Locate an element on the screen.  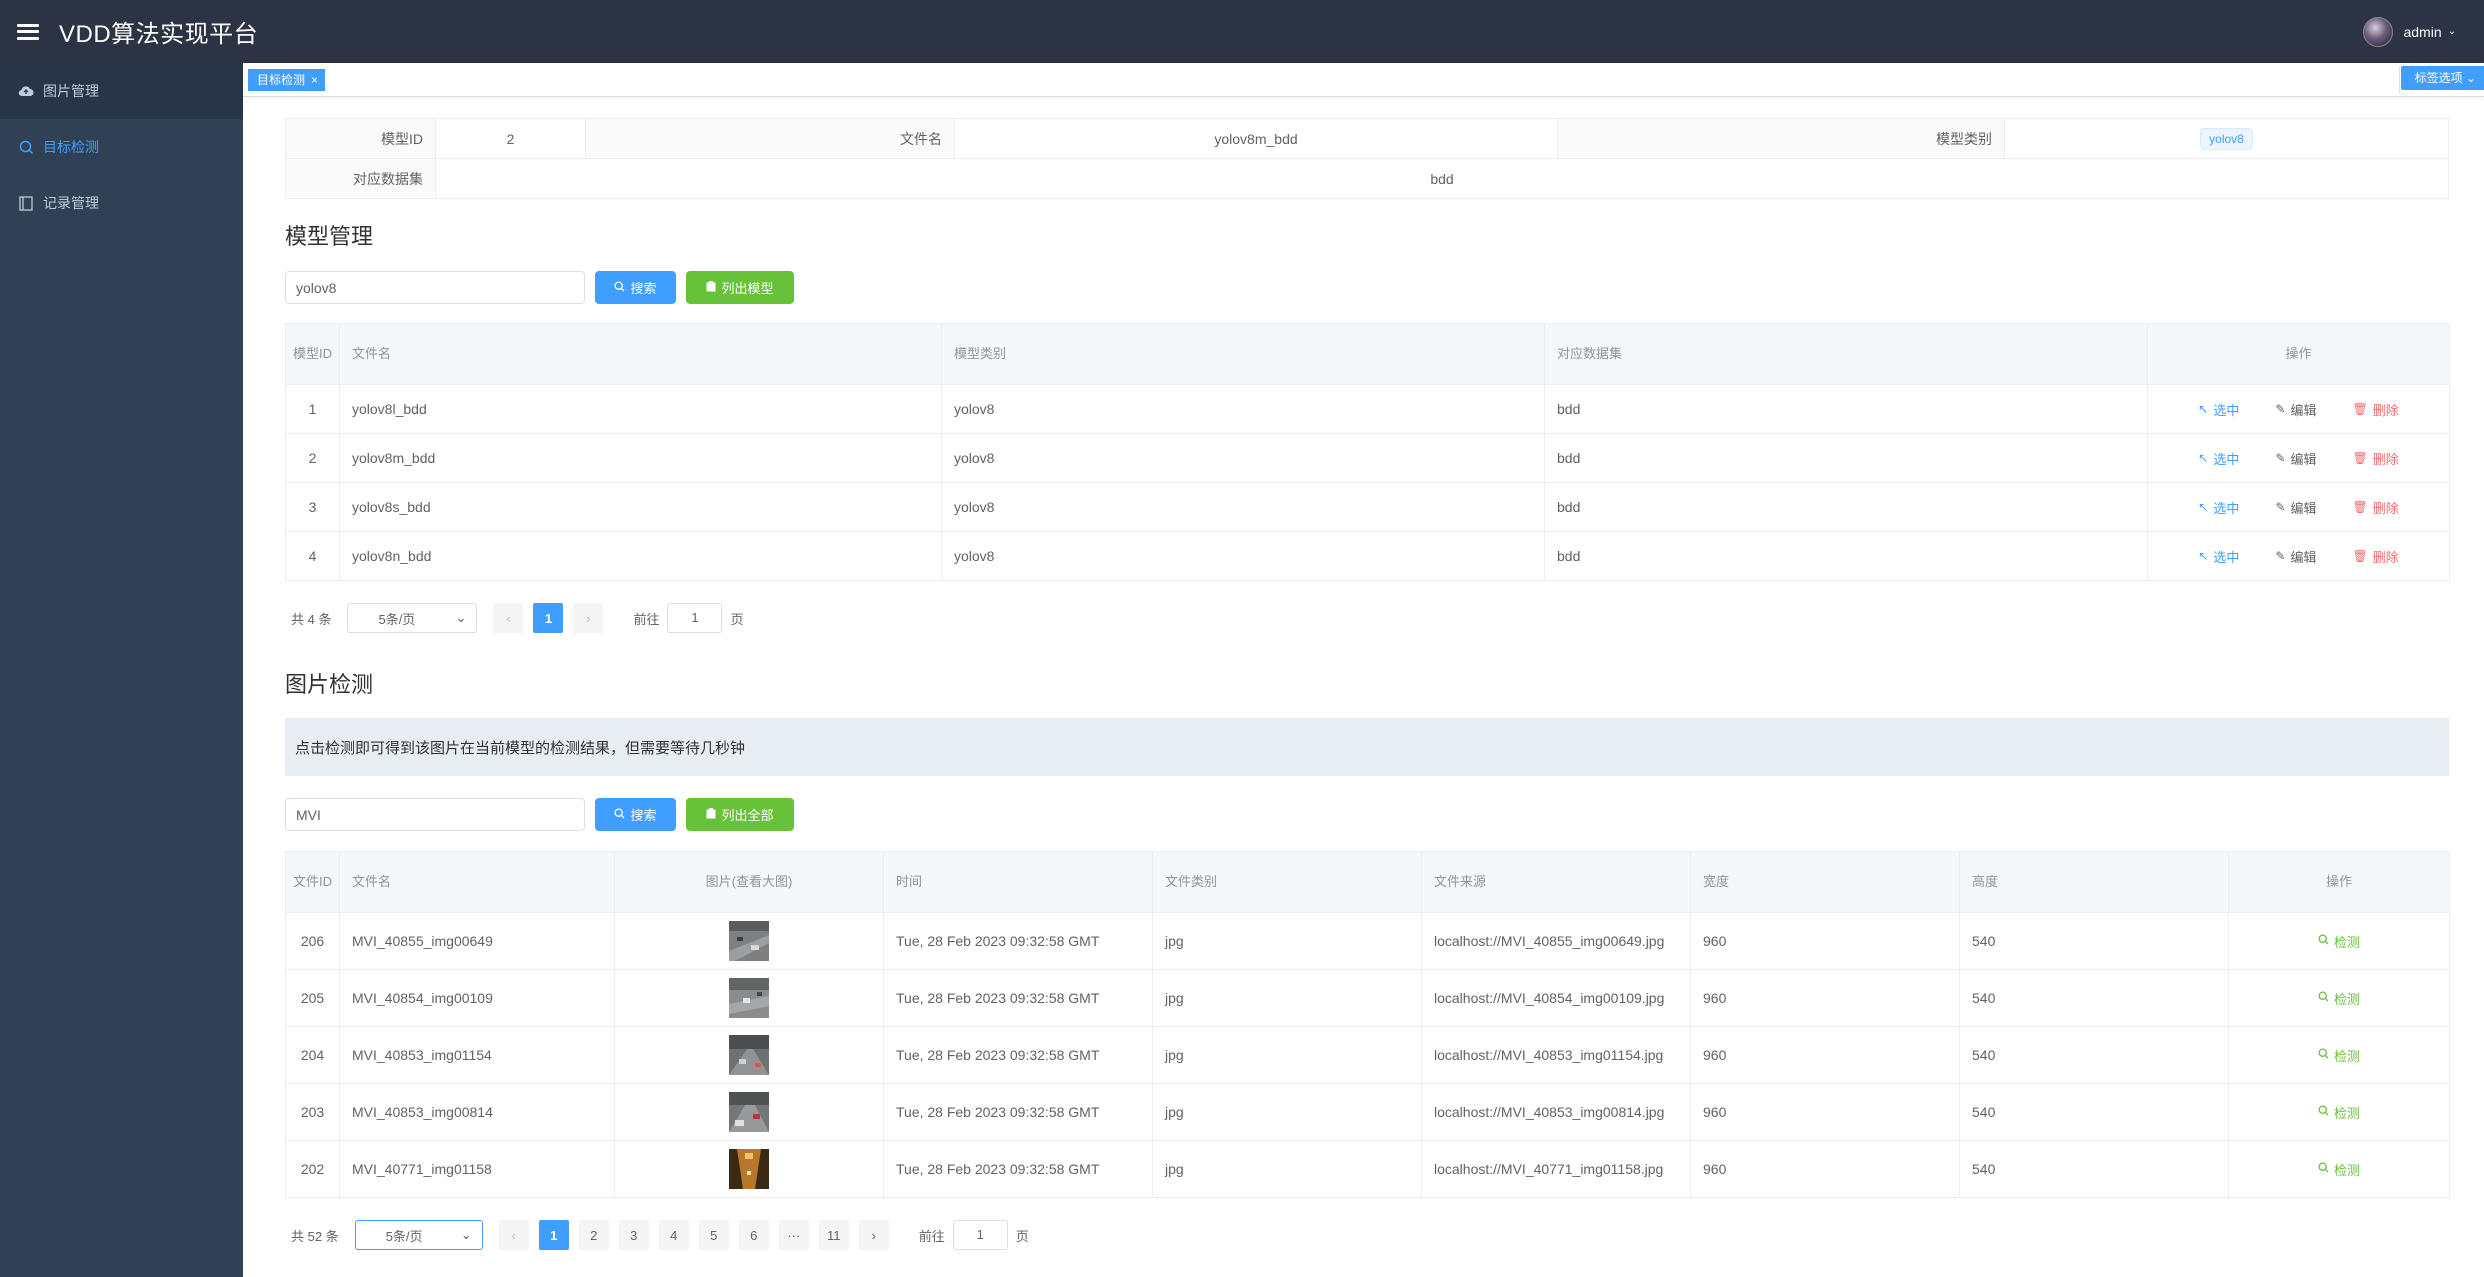
page-button: 3 is located at coordinates (633, 1235).